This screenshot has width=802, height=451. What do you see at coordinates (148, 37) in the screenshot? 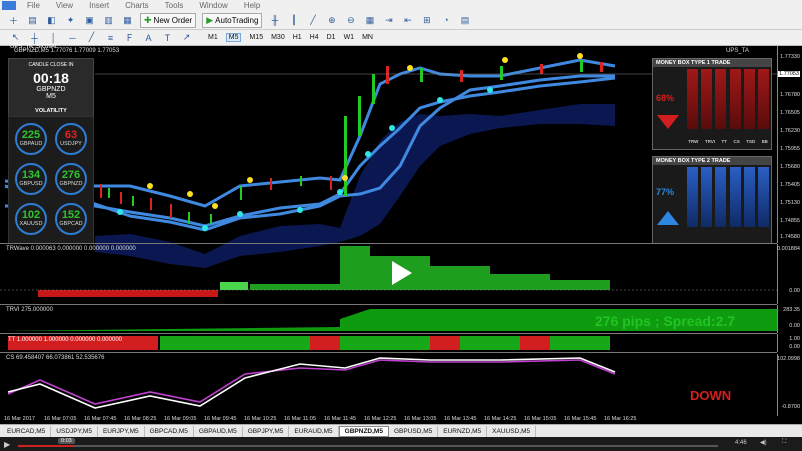
I see `text-icon: A` at bounding box center [148, 37].